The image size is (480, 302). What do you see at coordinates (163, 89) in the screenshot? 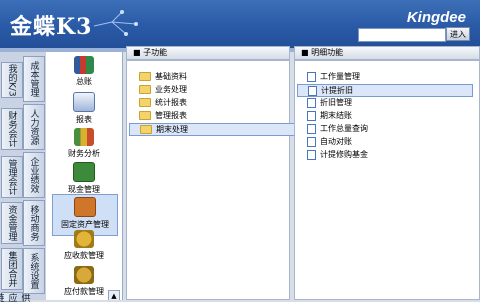
I see `subfunction-item: 业务处理` at bounding box center [163, 89].